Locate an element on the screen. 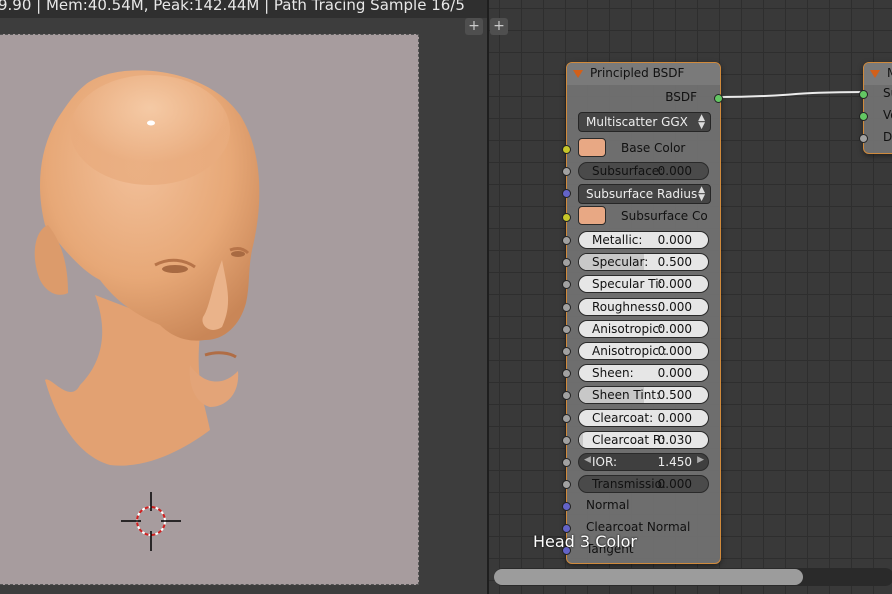 This screenshot has height=594, width=892. distribution-label: Multiscatter GGX is located at coordinates (637, 122).